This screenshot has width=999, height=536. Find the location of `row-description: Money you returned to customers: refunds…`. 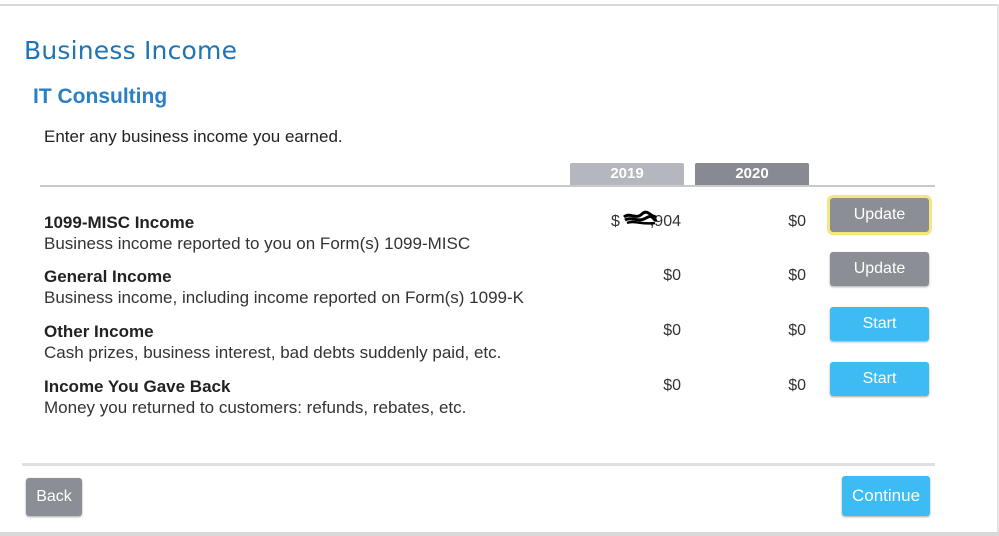

row-description: Money you returned to customers: refunds… is located at coordinates (255, 407).